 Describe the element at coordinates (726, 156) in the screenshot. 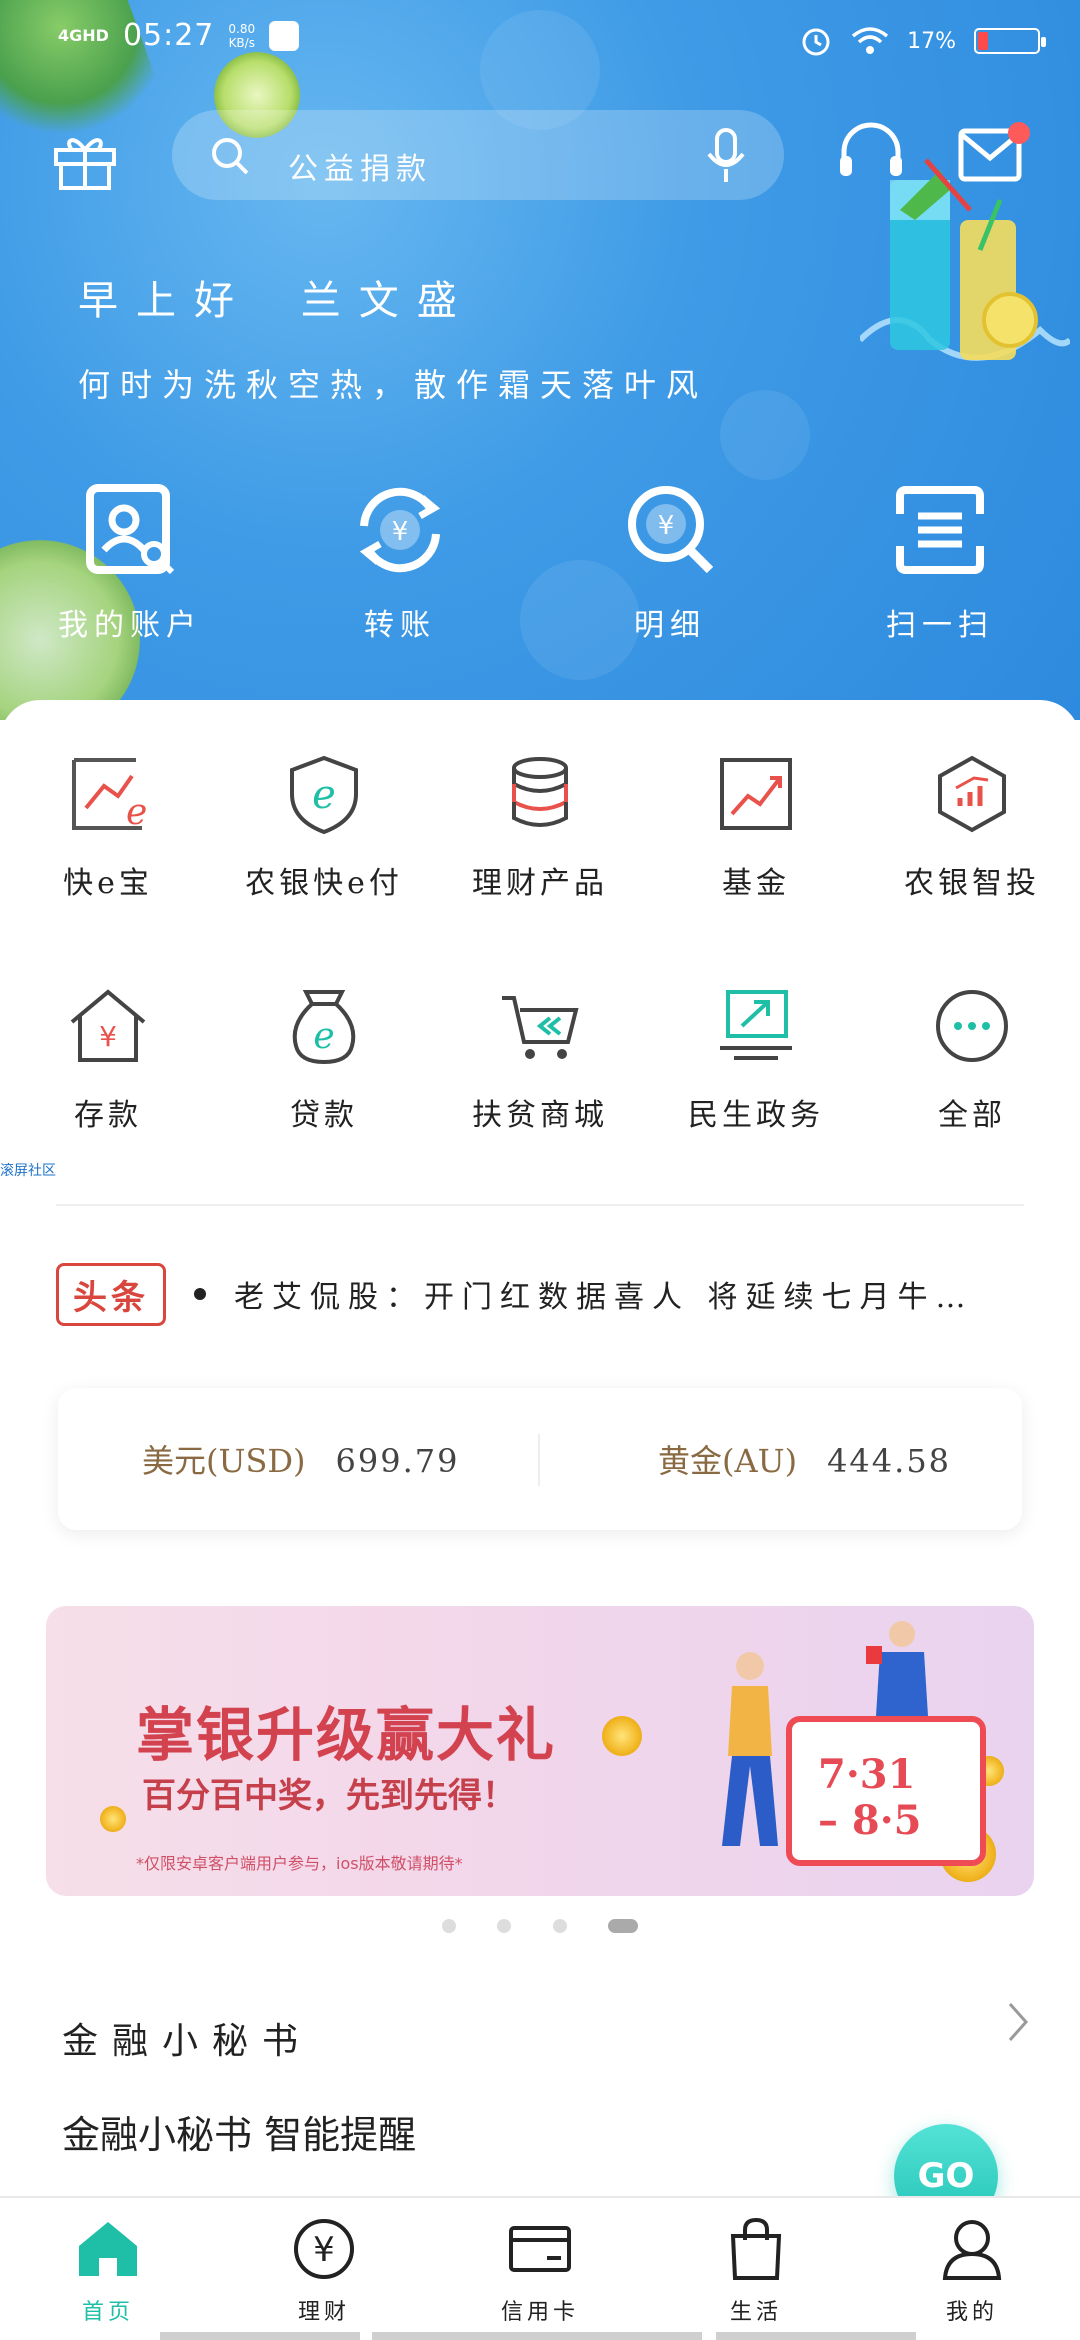

I see `microphone-icon` at that location.